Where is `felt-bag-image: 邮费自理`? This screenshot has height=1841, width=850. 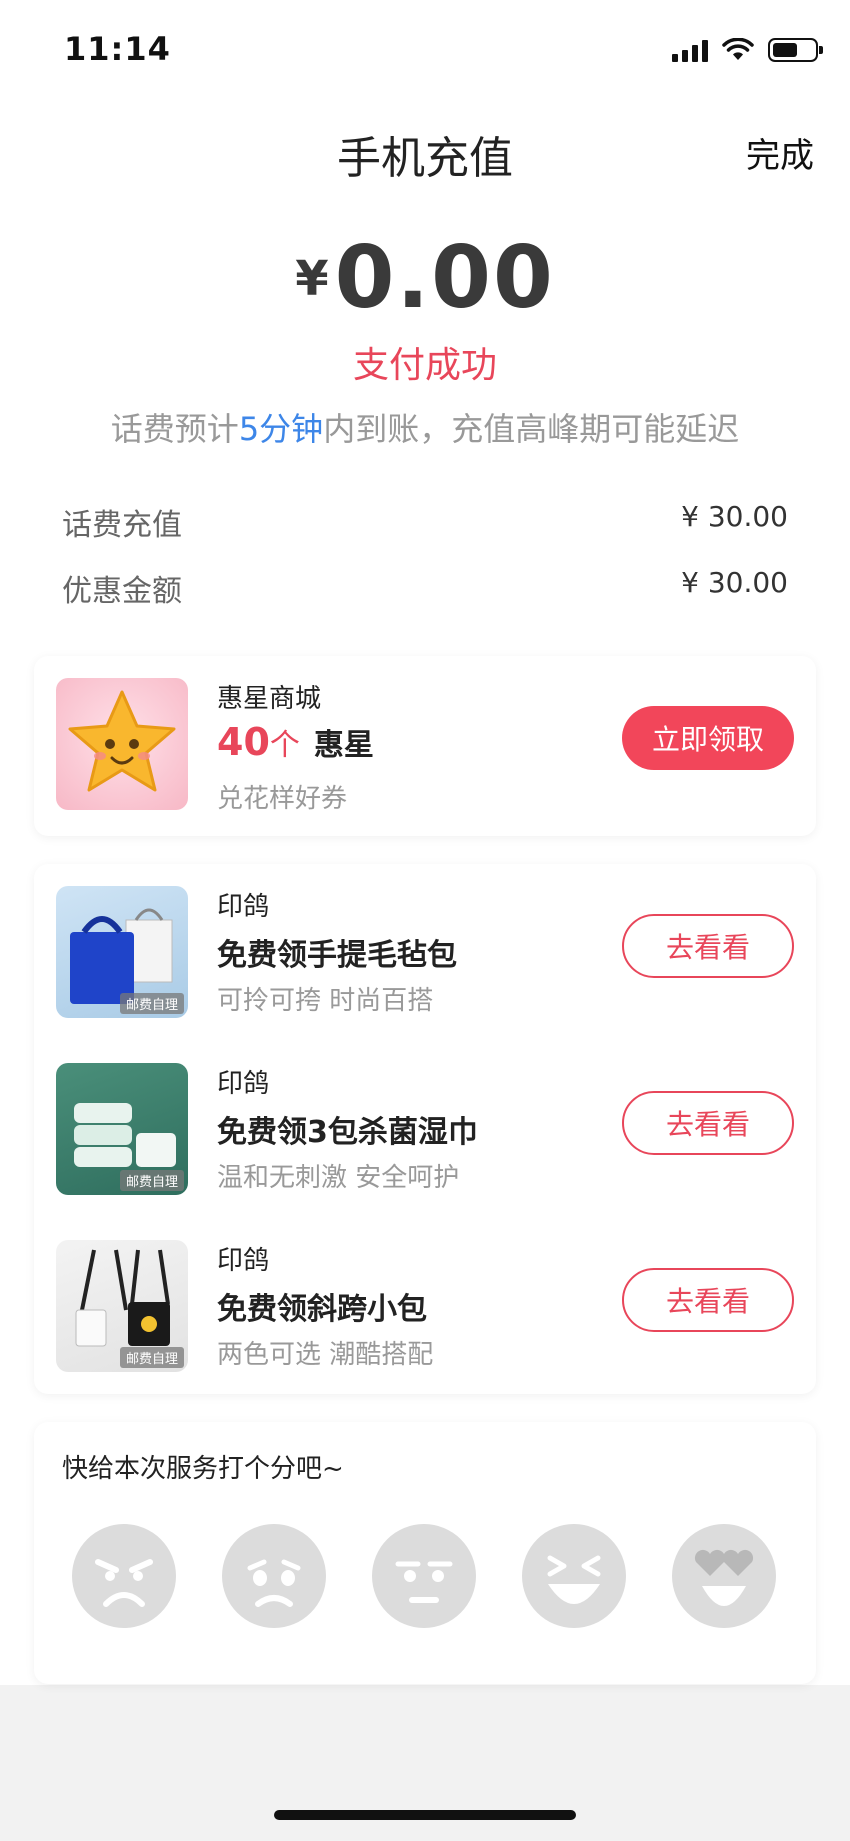
felt-bag-image: 邮费自理 is located at coordinates (122, 952).